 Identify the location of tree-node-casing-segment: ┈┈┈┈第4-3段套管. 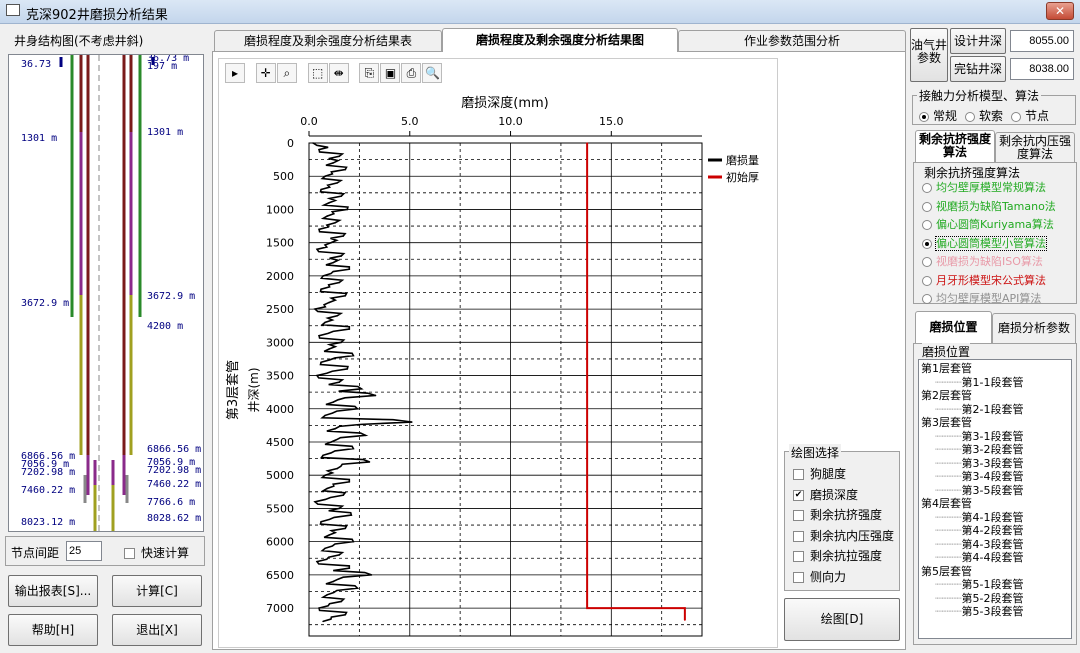
(995, 545).